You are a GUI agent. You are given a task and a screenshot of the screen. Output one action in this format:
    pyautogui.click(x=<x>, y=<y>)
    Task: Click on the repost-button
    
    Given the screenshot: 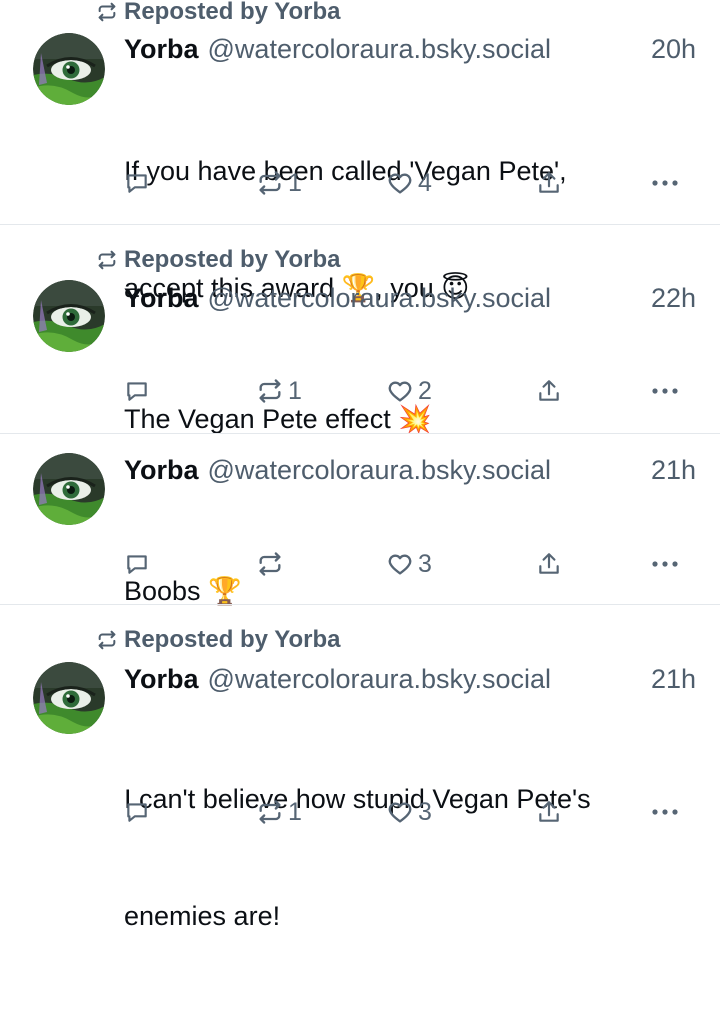 What is the action you would take?
    pyautogui.click(x=272, y=564)
    